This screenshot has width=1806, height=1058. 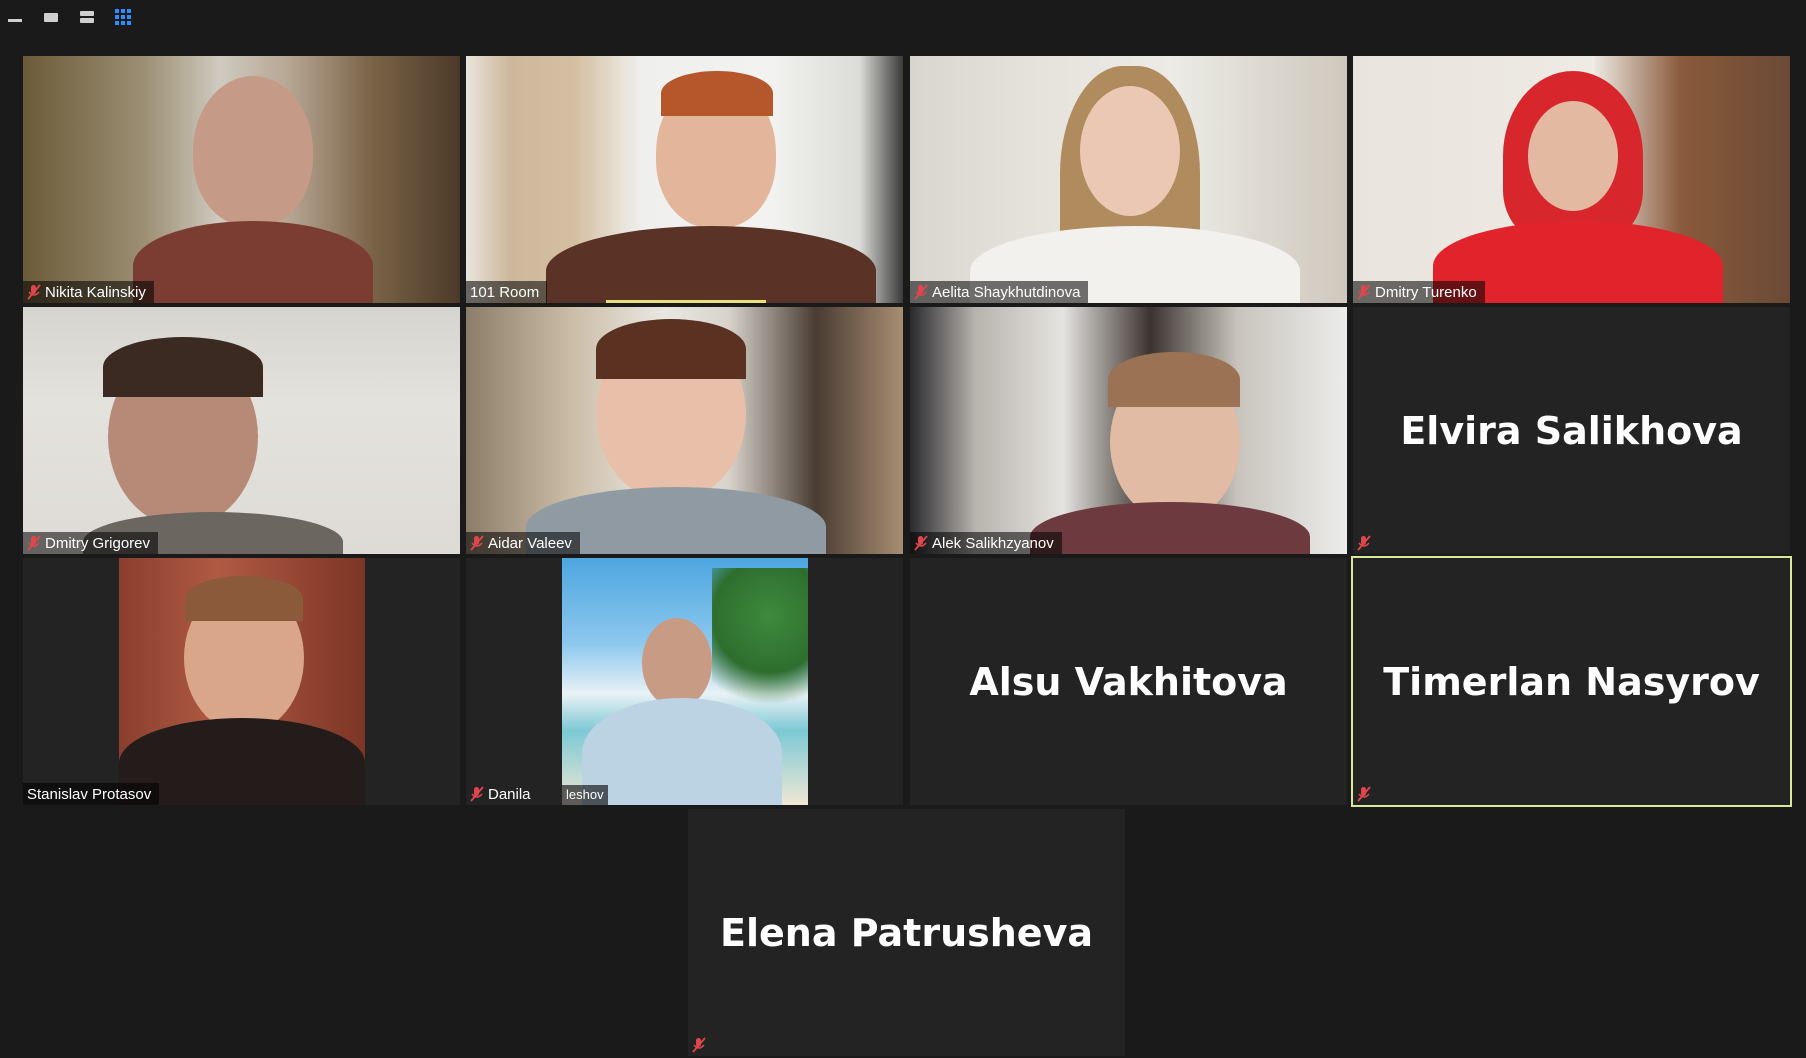 I want to click on participant-name-display: Elena Patrusheva, so click(x=906, y=932).